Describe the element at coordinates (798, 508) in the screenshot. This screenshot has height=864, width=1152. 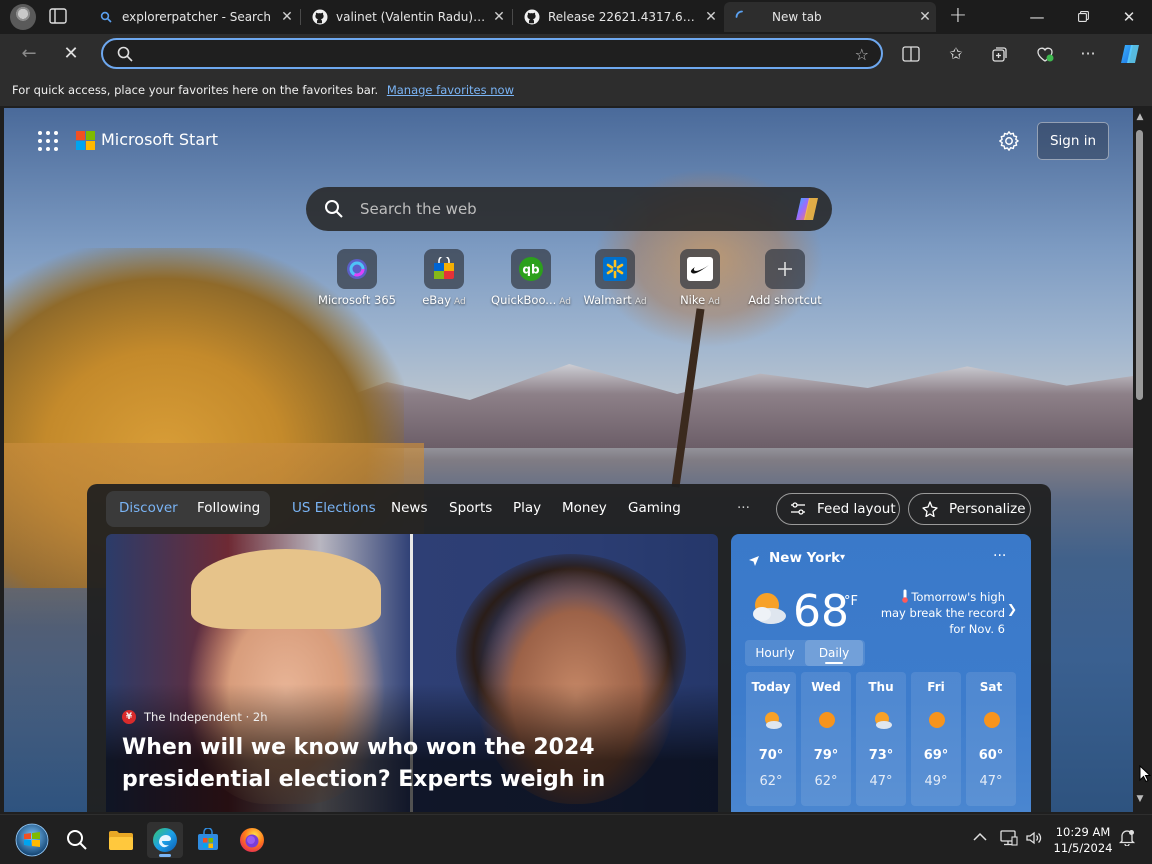
I see `sliders-icon` at that location.